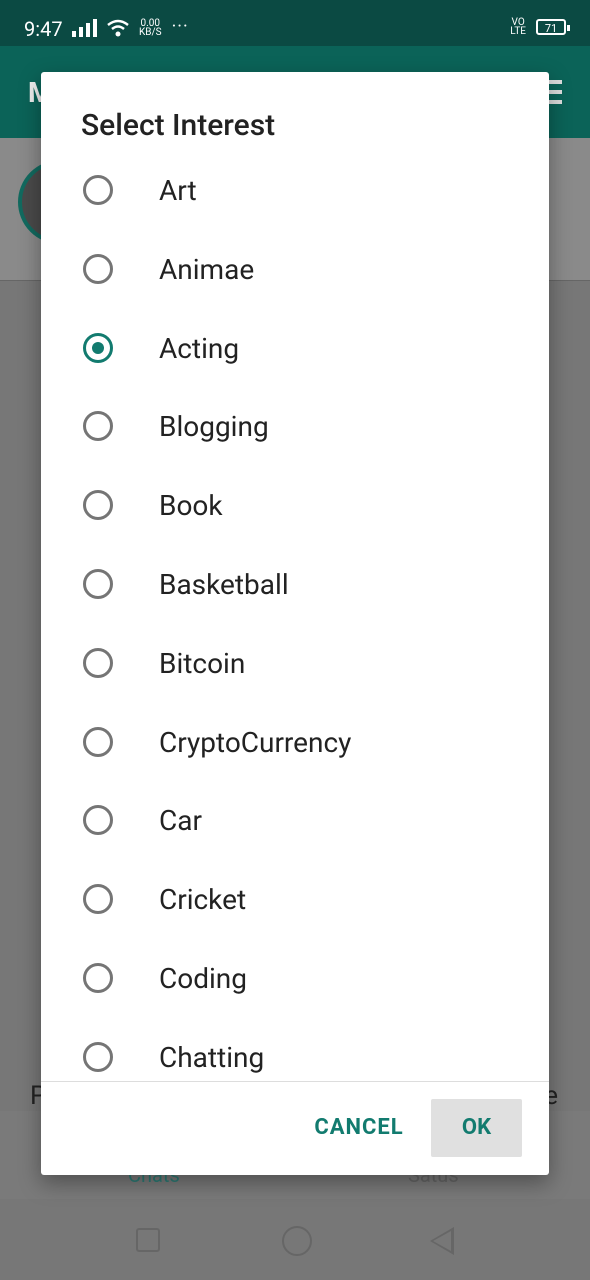  I want to click on interest-option: Animae, so click(295, 278).